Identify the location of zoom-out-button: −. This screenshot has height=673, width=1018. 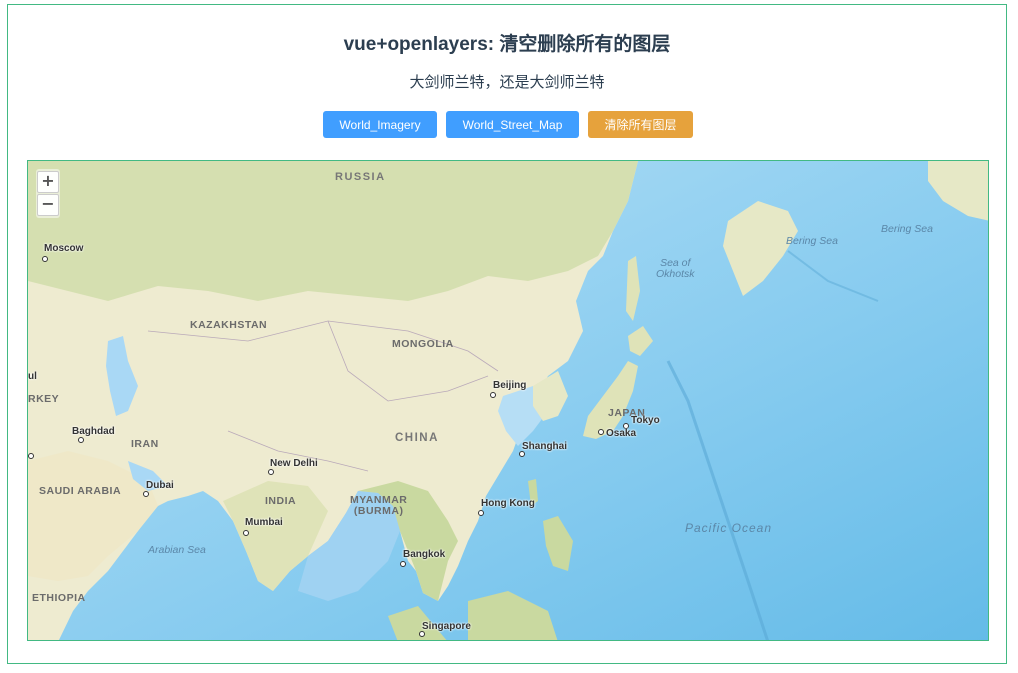
(48, 205).